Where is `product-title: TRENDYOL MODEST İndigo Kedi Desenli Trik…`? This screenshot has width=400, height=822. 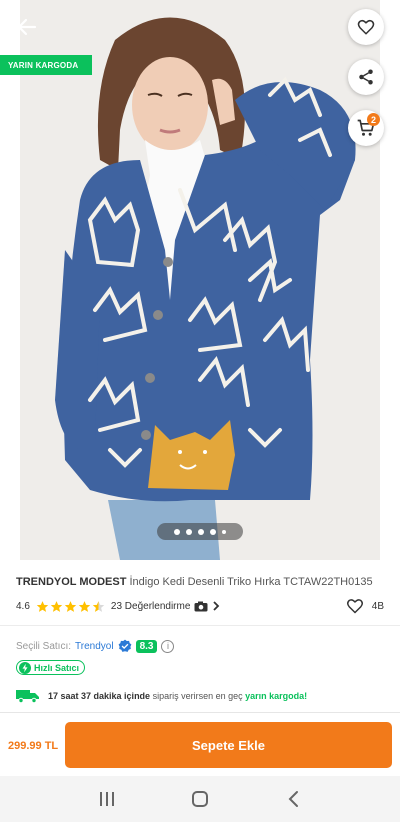 product-title: TRENDYOL MODEST İndigo Kedi Desenli Trik… is located at coordinates (201, 582).